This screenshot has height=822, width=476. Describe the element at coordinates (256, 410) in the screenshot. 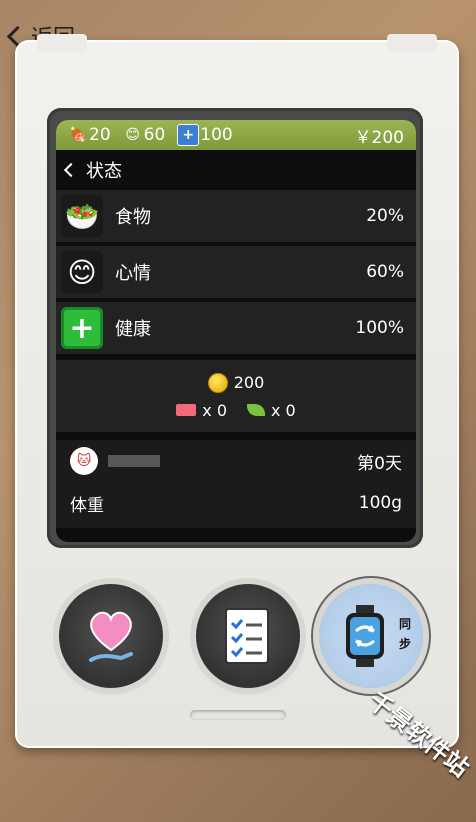

I see `leaf-icon` at that location.